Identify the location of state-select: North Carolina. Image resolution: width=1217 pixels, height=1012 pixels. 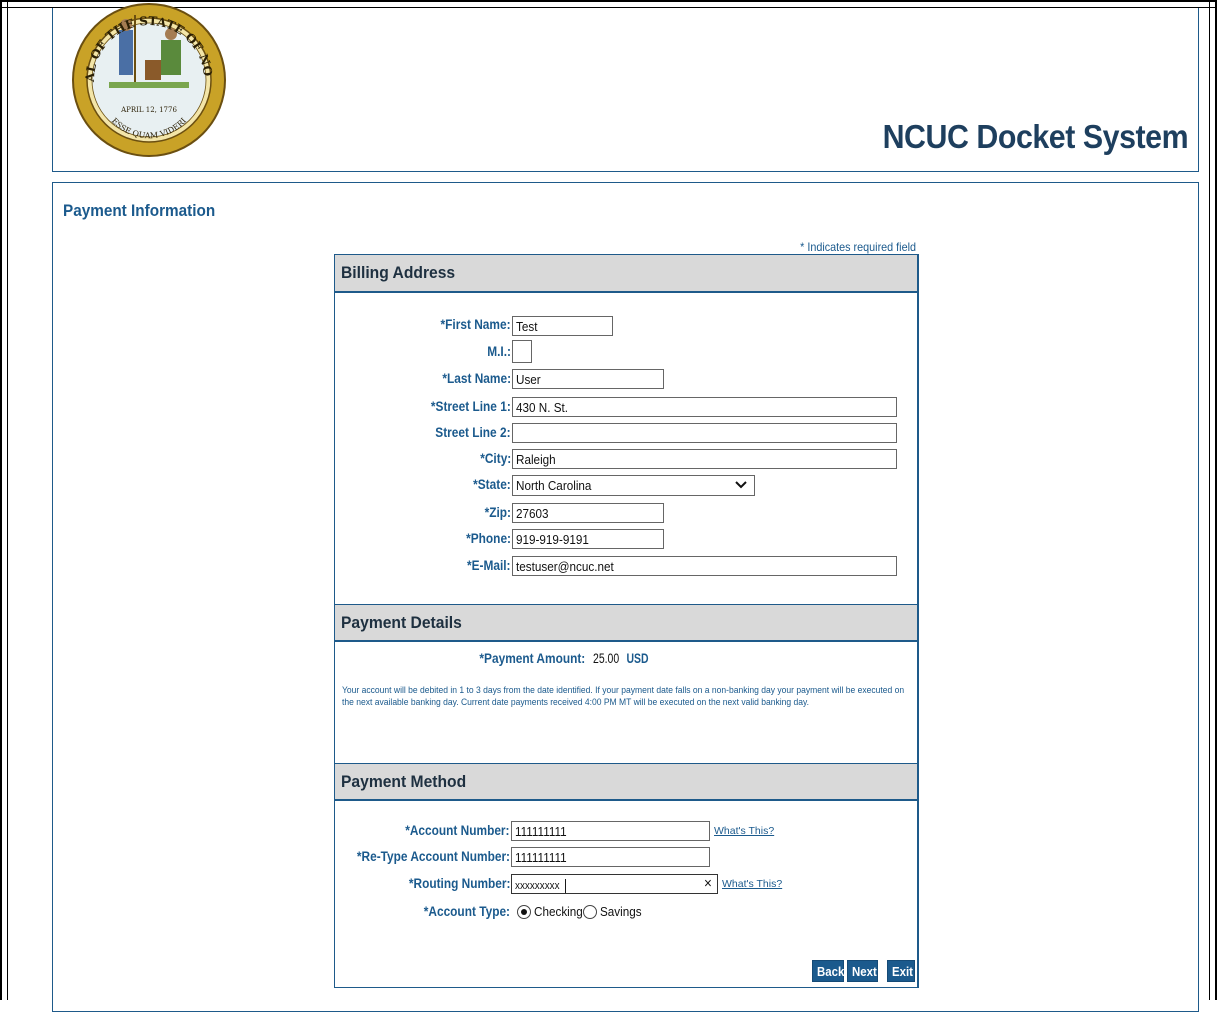
(633, 485).